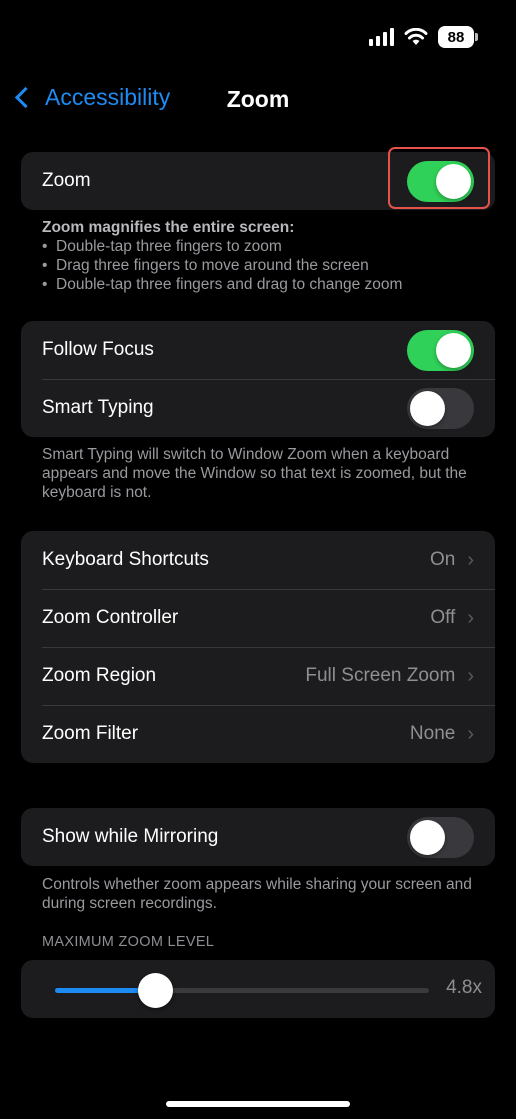 The image size is (516, 1119). I want to click on settings-row-label: Zoom Filter, so click(90, 733).